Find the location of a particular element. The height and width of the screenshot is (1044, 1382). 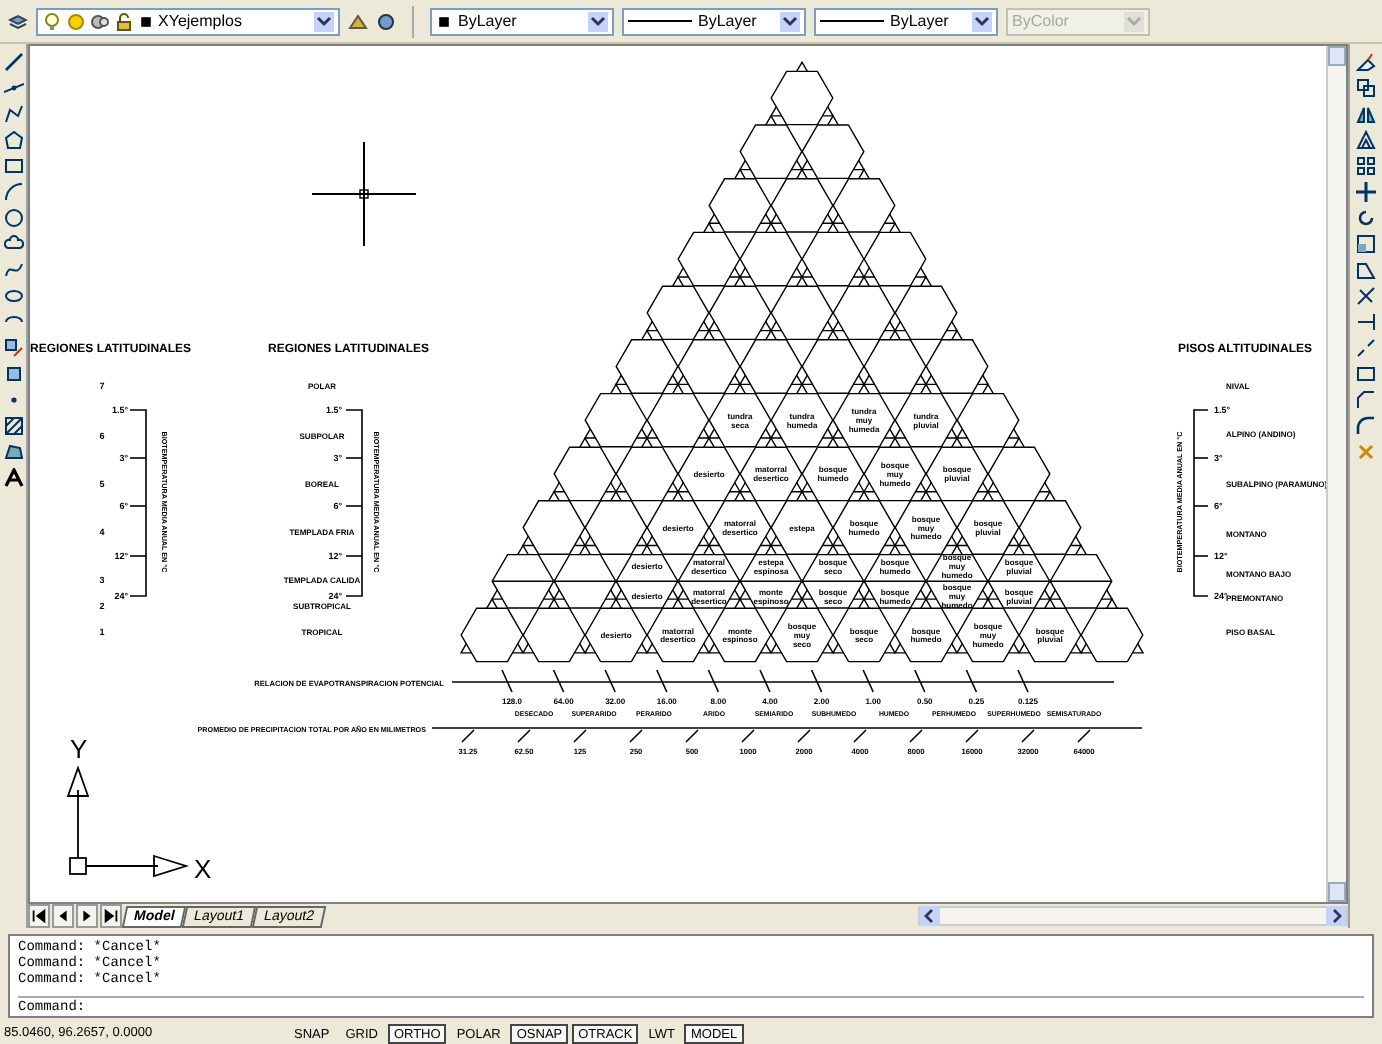

make-block-icon is located at coordinates (13, 374).